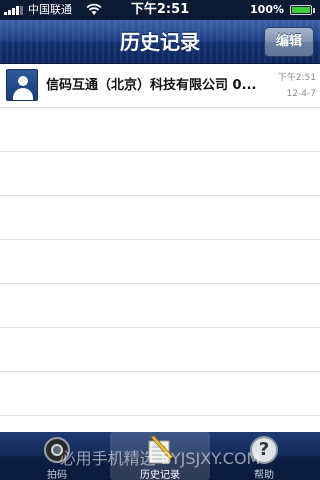 The width and height of the screenshot is (320, 480). What do you see at coordinates (302, 10) in the screenshot?
I see `battery-icon` at bounding box center [302, 10].